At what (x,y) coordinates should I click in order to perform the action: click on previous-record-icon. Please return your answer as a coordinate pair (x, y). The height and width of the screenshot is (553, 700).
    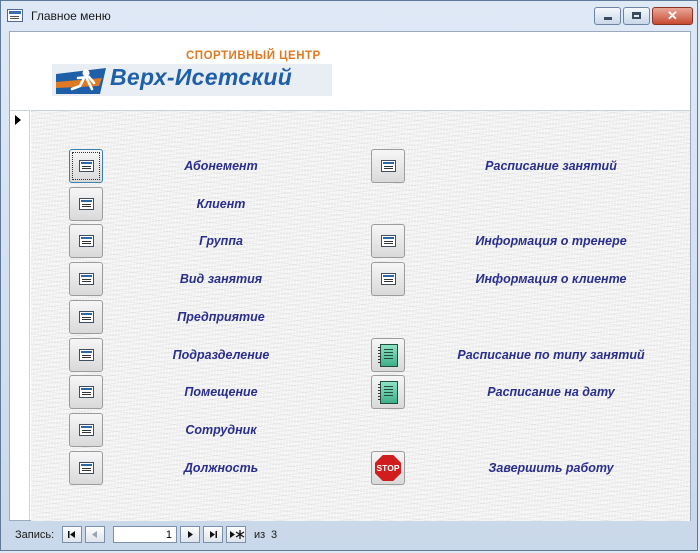
    Looking at the image, I should click on (94, 534).